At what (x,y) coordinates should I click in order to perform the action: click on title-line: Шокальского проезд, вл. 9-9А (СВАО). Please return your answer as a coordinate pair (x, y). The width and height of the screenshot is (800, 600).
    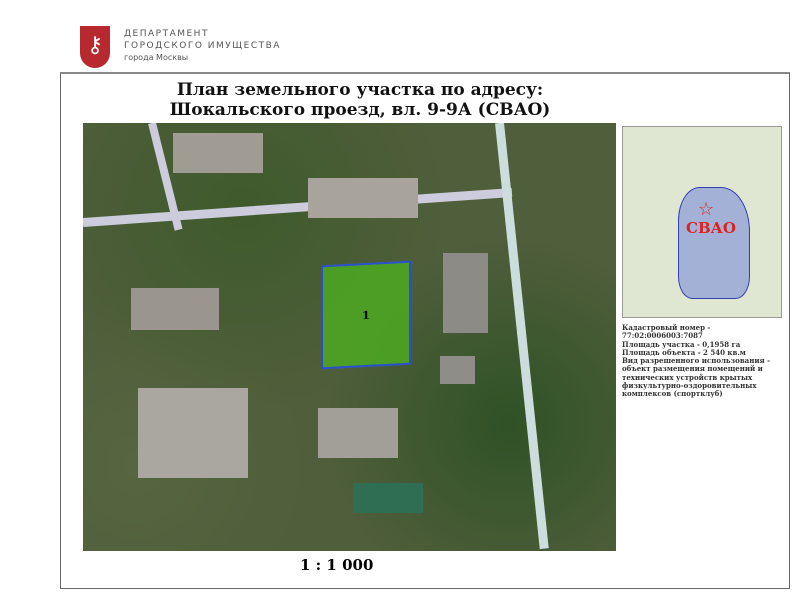
    Looking at the image, I should click on (360, 110).